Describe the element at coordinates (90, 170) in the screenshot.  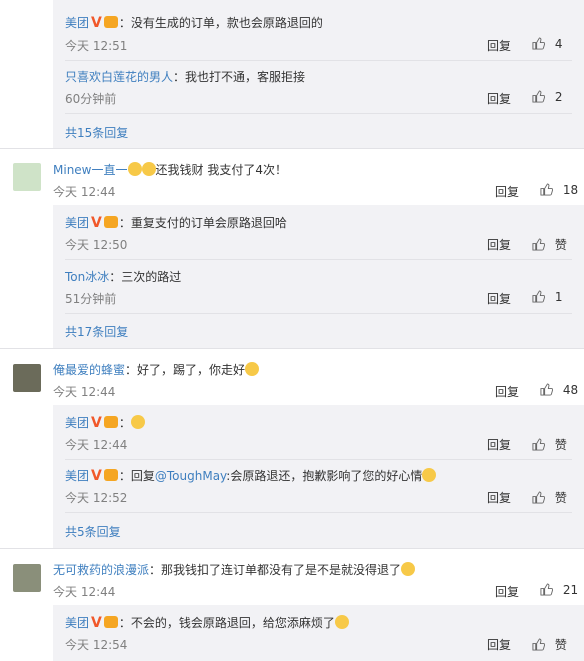
I see `comment-username: Minew一直一` at that location.